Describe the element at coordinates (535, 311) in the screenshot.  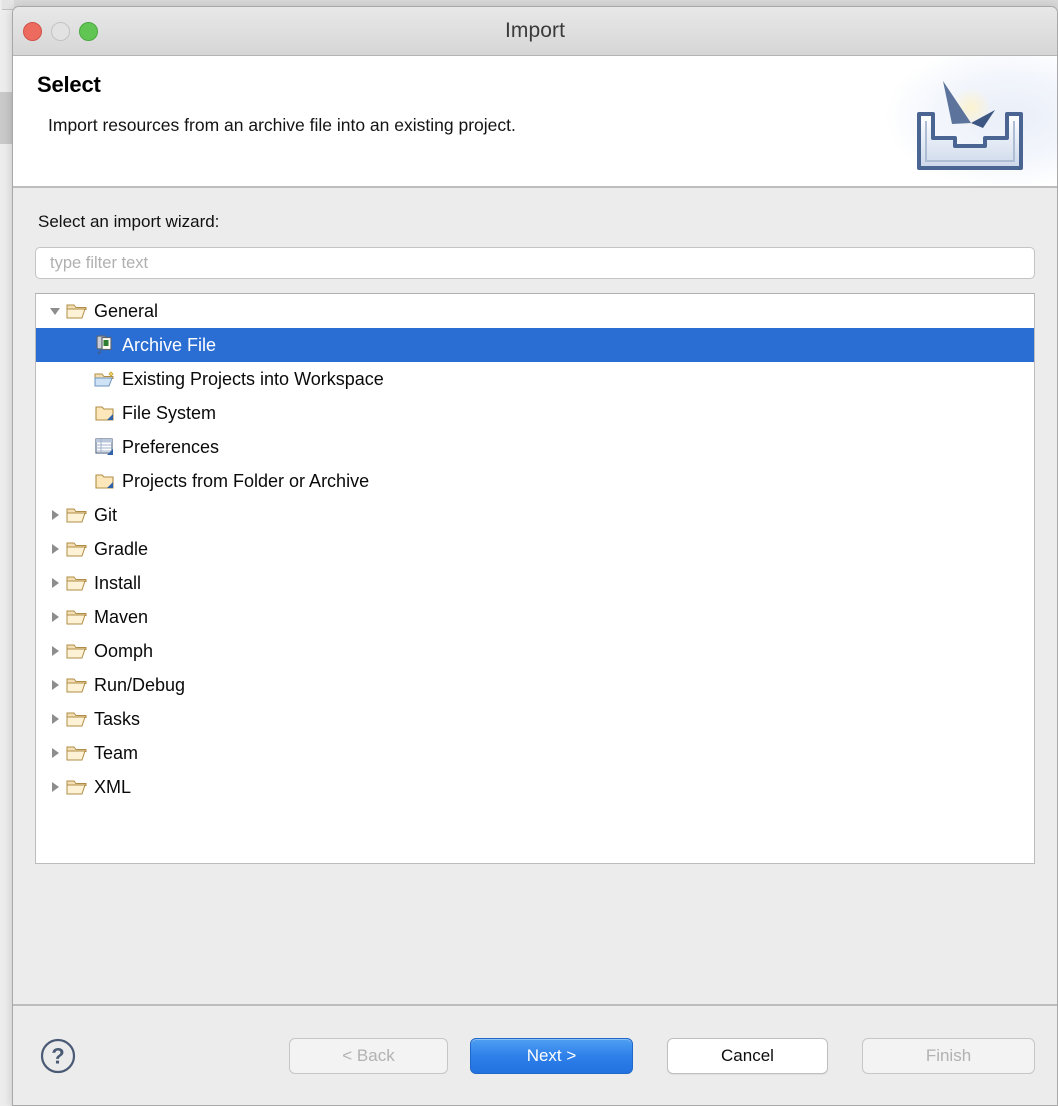
I see `tree-row: General` at that location.